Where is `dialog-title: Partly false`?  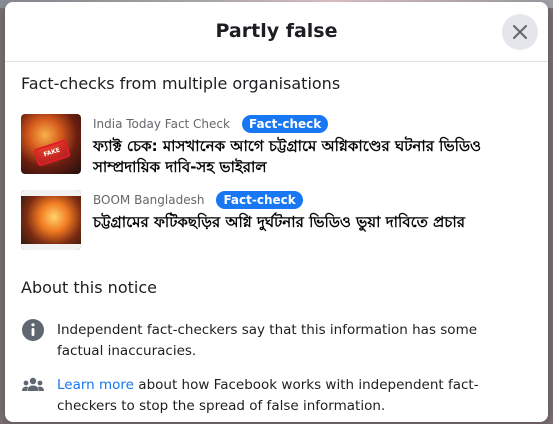
dialog-title: Partly false is located at coordinates (276, 31).